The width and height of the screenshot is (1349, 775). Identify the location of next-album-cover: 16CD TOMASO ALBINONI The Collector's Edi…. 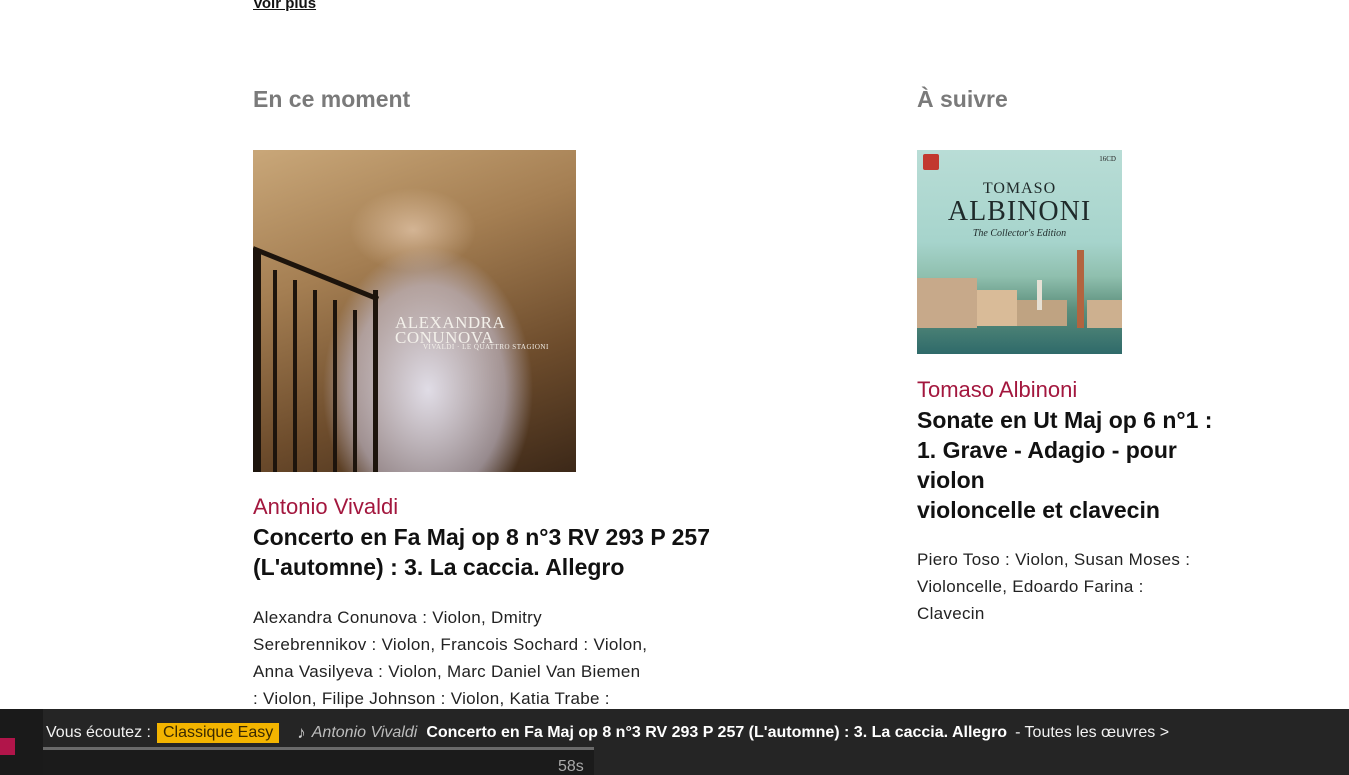
(1019, 252).